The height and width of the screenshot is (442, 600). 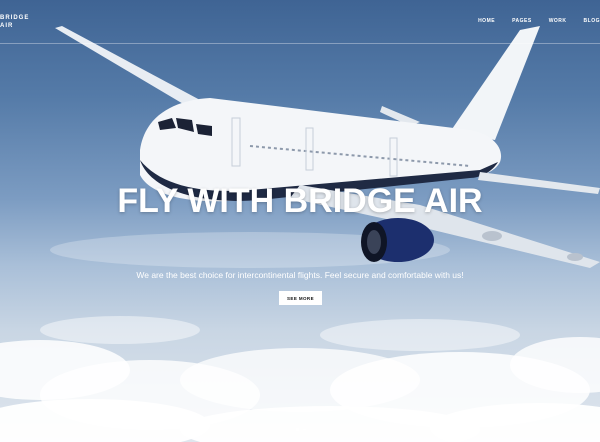 What do you see at coordinates (300, 298) in the screenshot?
I see `see-more-button: SEE MORE` at bounding box center [300, 298].